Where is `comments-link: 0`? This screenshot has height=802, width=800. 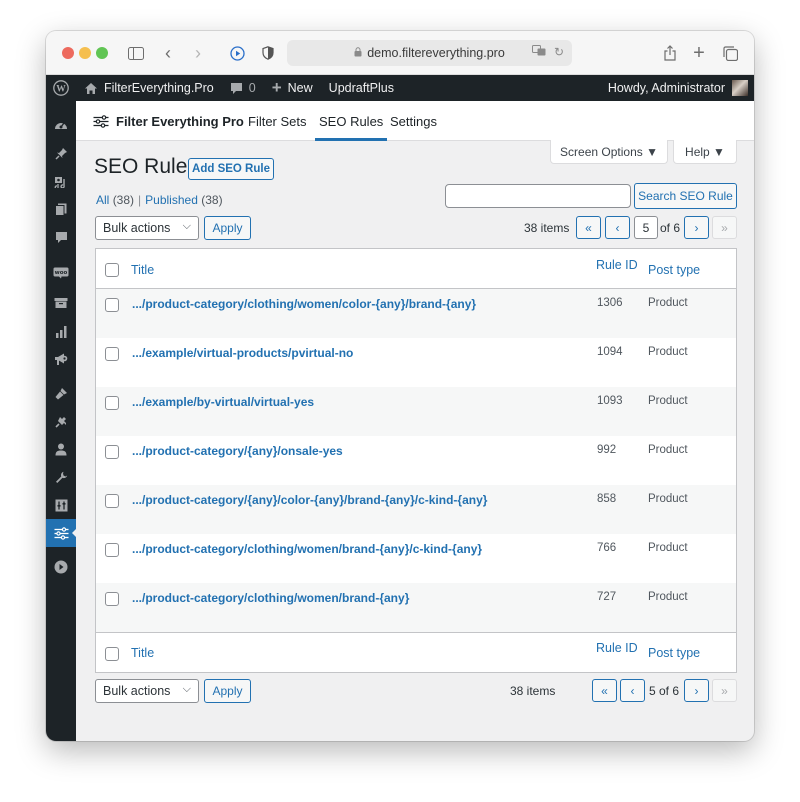 comments-link: 0 is located at coordinates (243, 88).